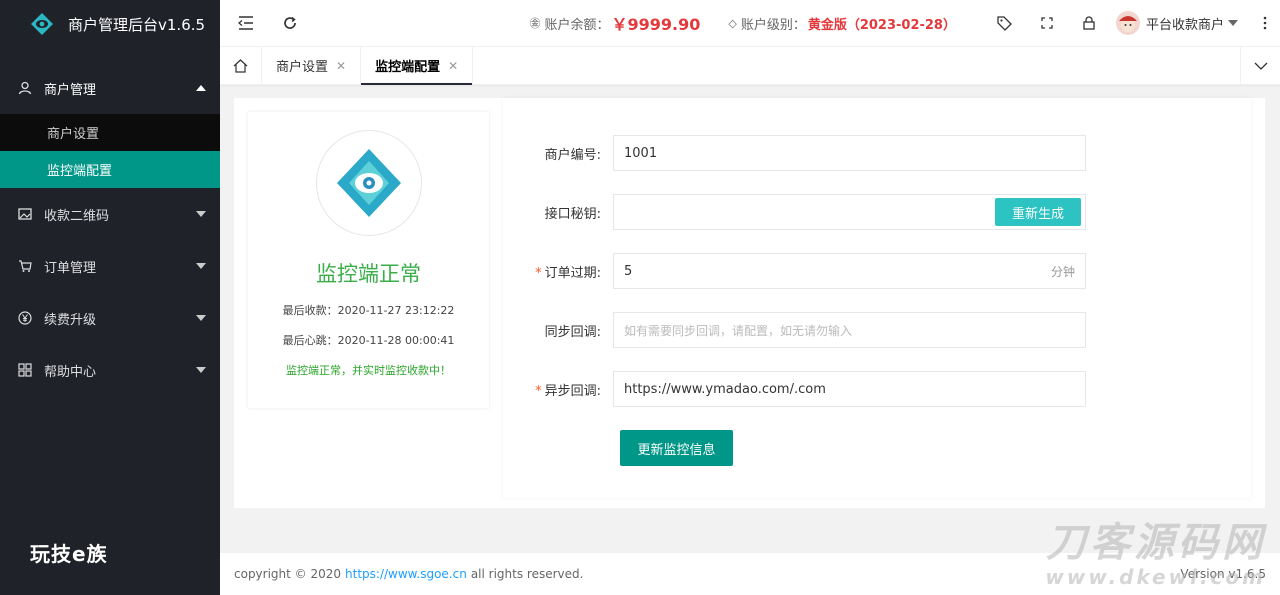 The image size is (1280, 595). What do you see at coordinates (572, 214) in the screenshot?
I see `secret-label: 接口秘钥:` at bounding box center [572, 214].